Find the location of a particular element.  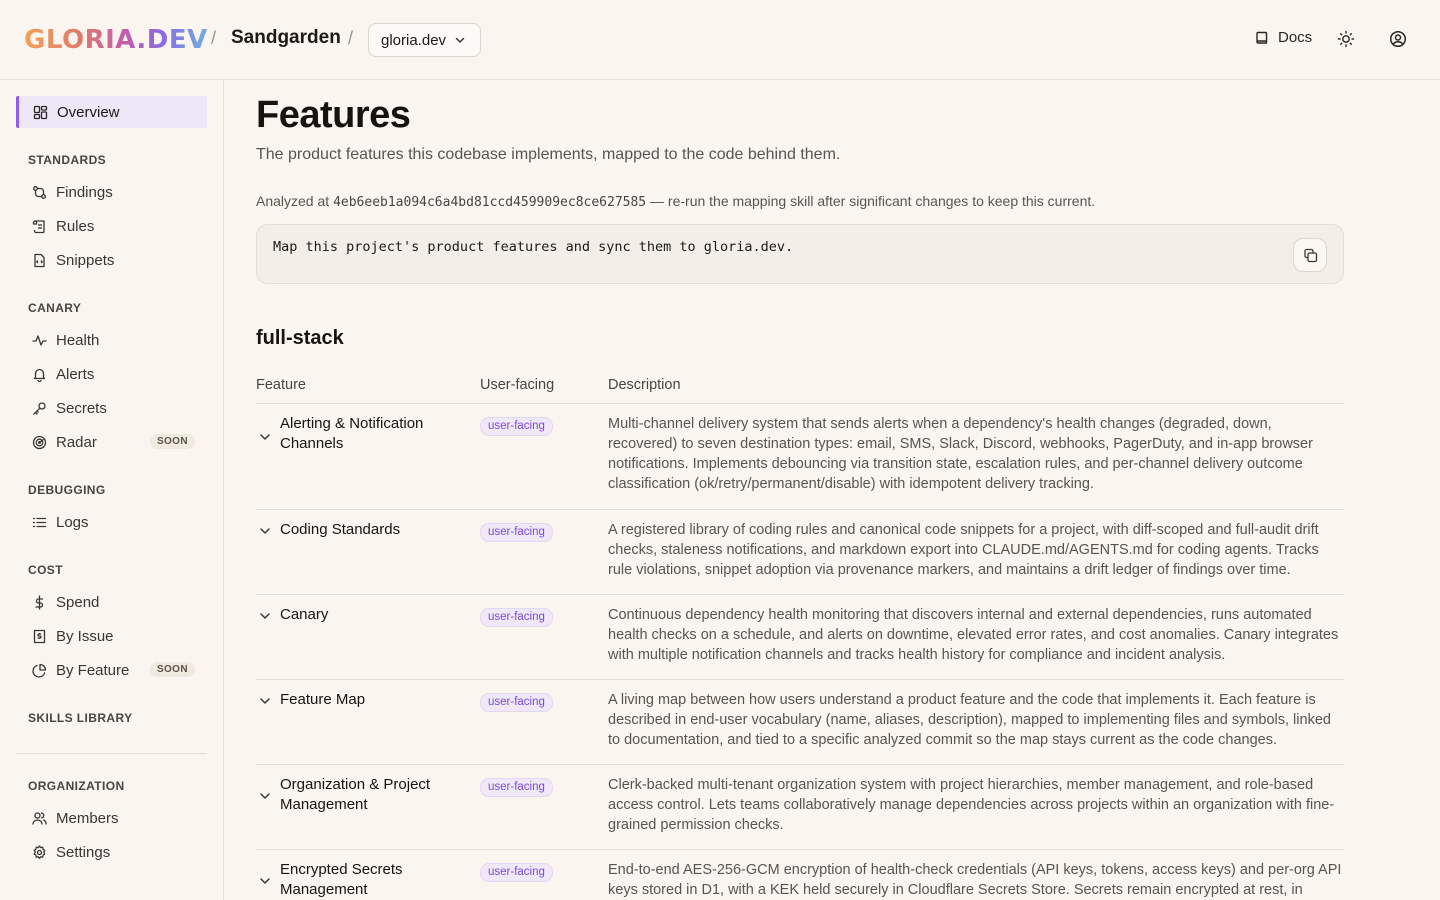

sidebar-item-label: Snippets is located at coordinates (85, 260).